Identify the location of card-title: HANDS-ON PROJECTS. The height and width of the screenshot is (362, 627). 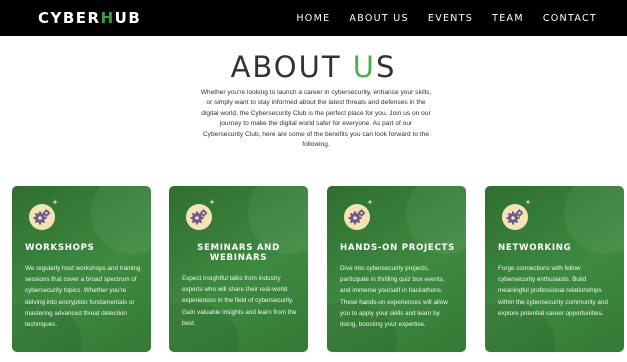
(397, 248).